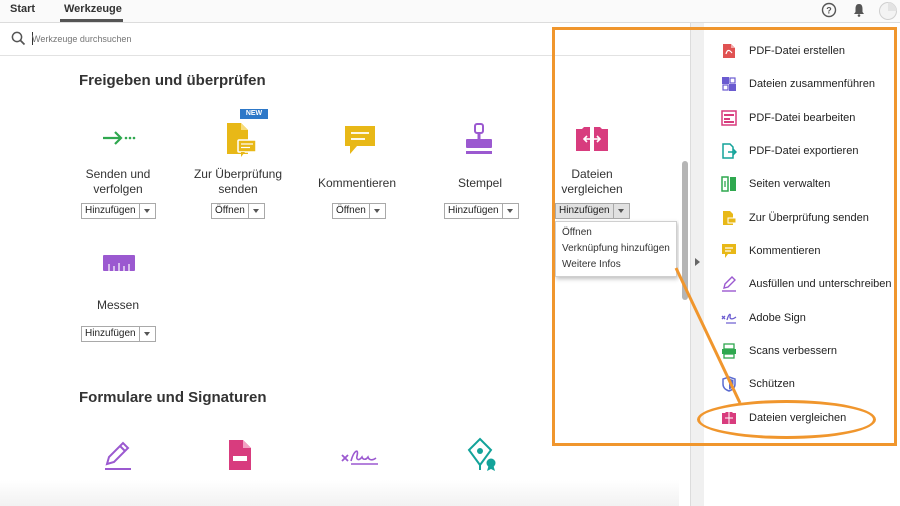  Describe the element at coordinates (480, 454) in the screenshot. I see `certificates-icon` at that location.